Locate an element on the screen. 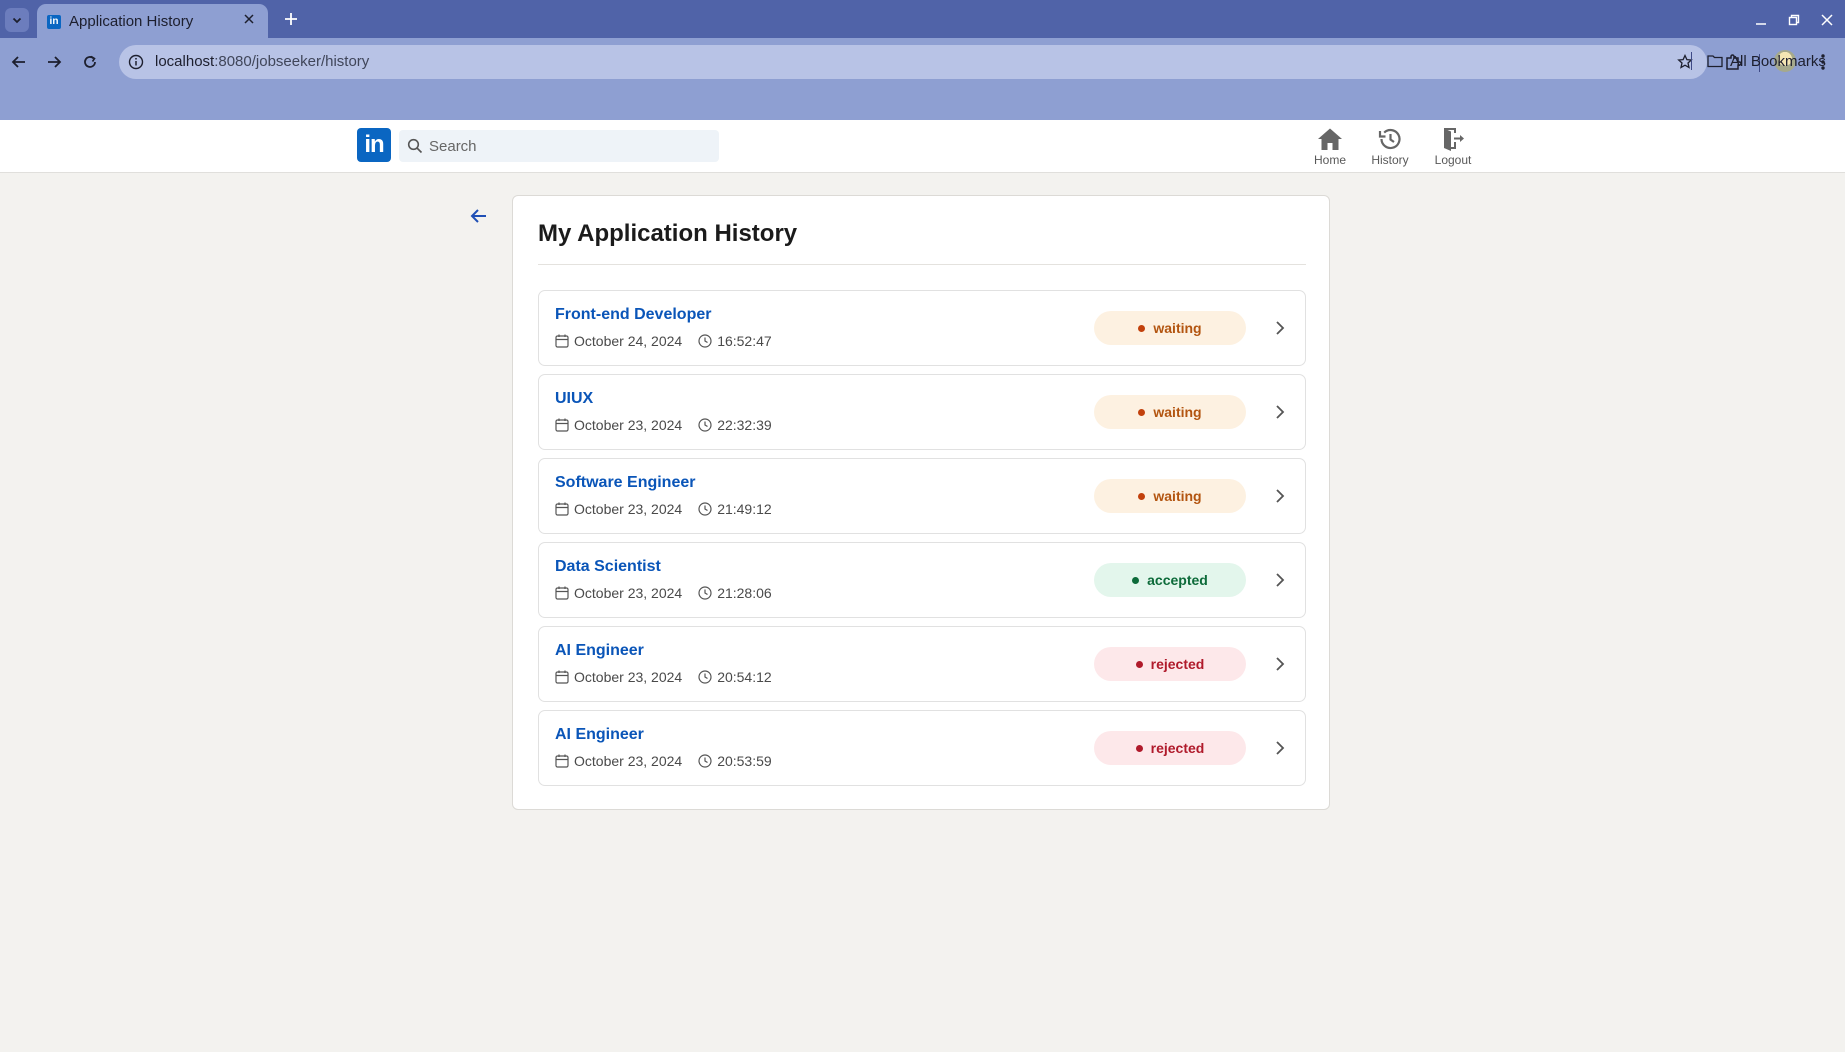  application-time: 20:53:59 is located at coordinates (744, 761).